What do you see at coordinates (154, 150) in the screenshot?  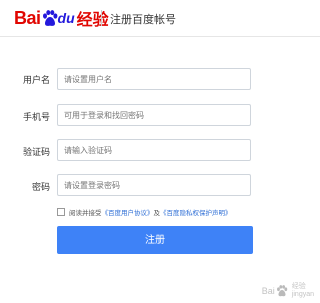 I see `verification-code-input` at bounding box center [154, 150].